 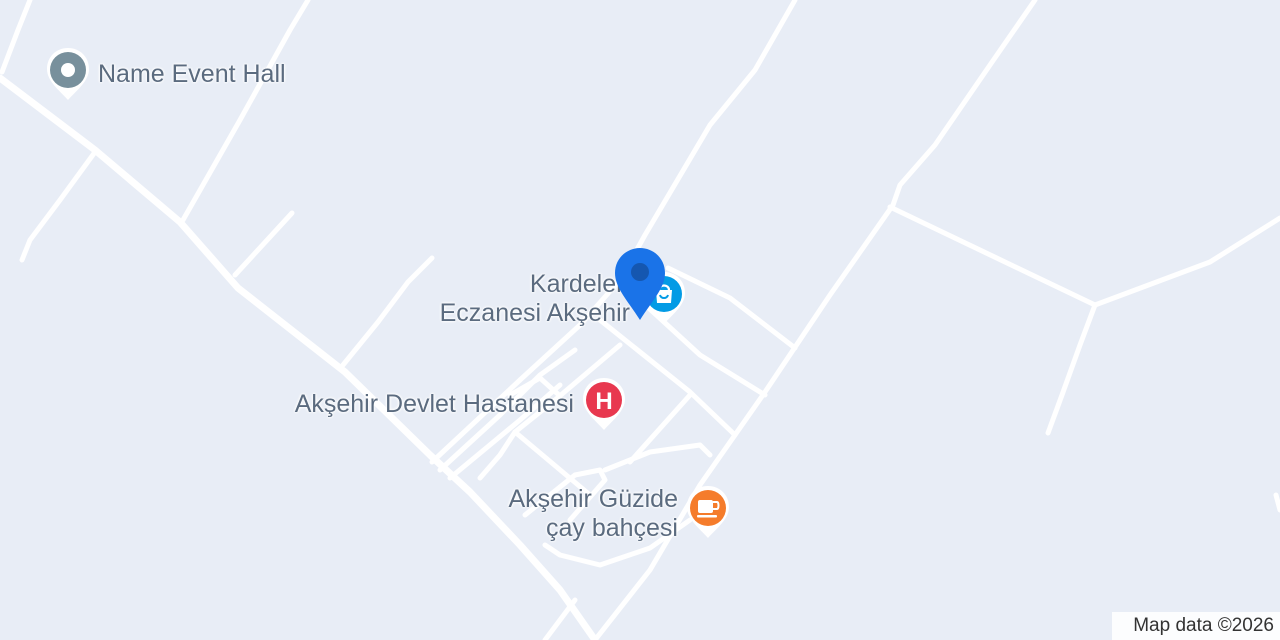 What do you see at coordinates (192, 74) in the screenshot?
I see `poi-label-event-hall: Name Event Hall` at bounding box center [192, 74].